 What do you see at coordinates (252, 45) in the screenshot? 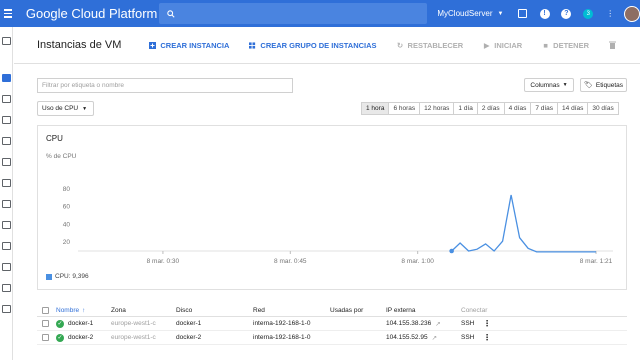
I see `group-icon` at bounding box center [252, 45].